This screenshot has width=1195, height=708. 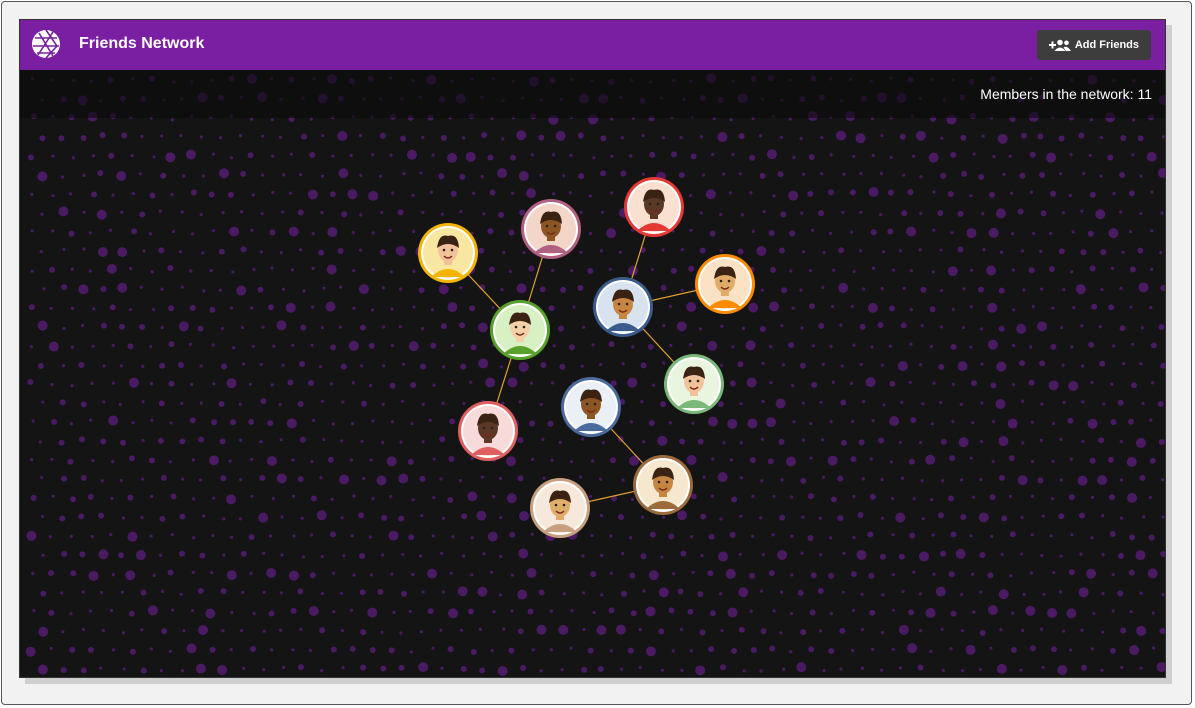 What do you see at coordinates (46, 44) in the screenshot?
I see `geometric-sphere-logo-icon` at bounding box center [46, 44].